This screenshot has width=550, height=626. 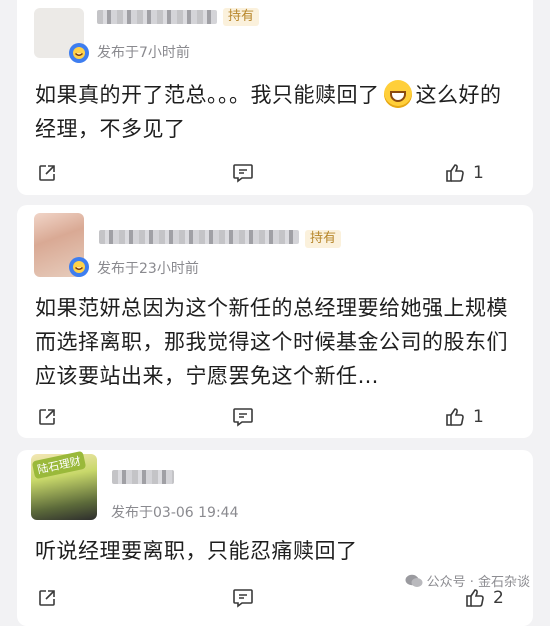 I want to click on comment-text: 听说经理要离职，只能忍痛赎回了, so click(x=196, y=551).